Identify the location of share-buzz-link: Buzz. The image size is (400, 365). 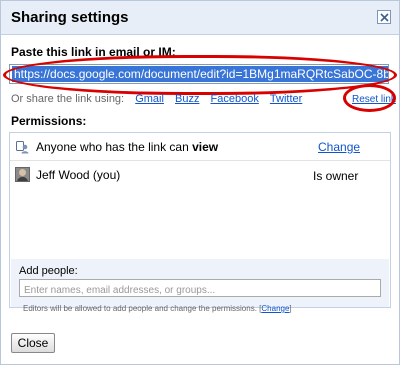
(187, 99).